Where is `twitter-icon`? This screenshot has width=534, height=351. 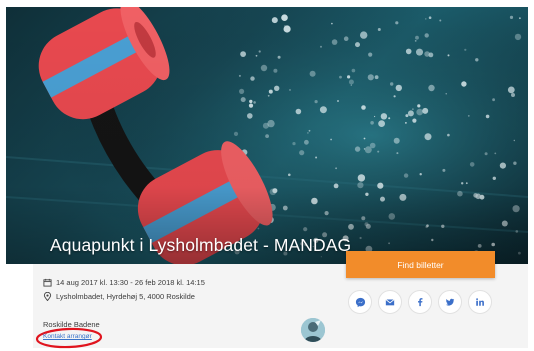 twitter-icon is located at coordinates (450, 302).